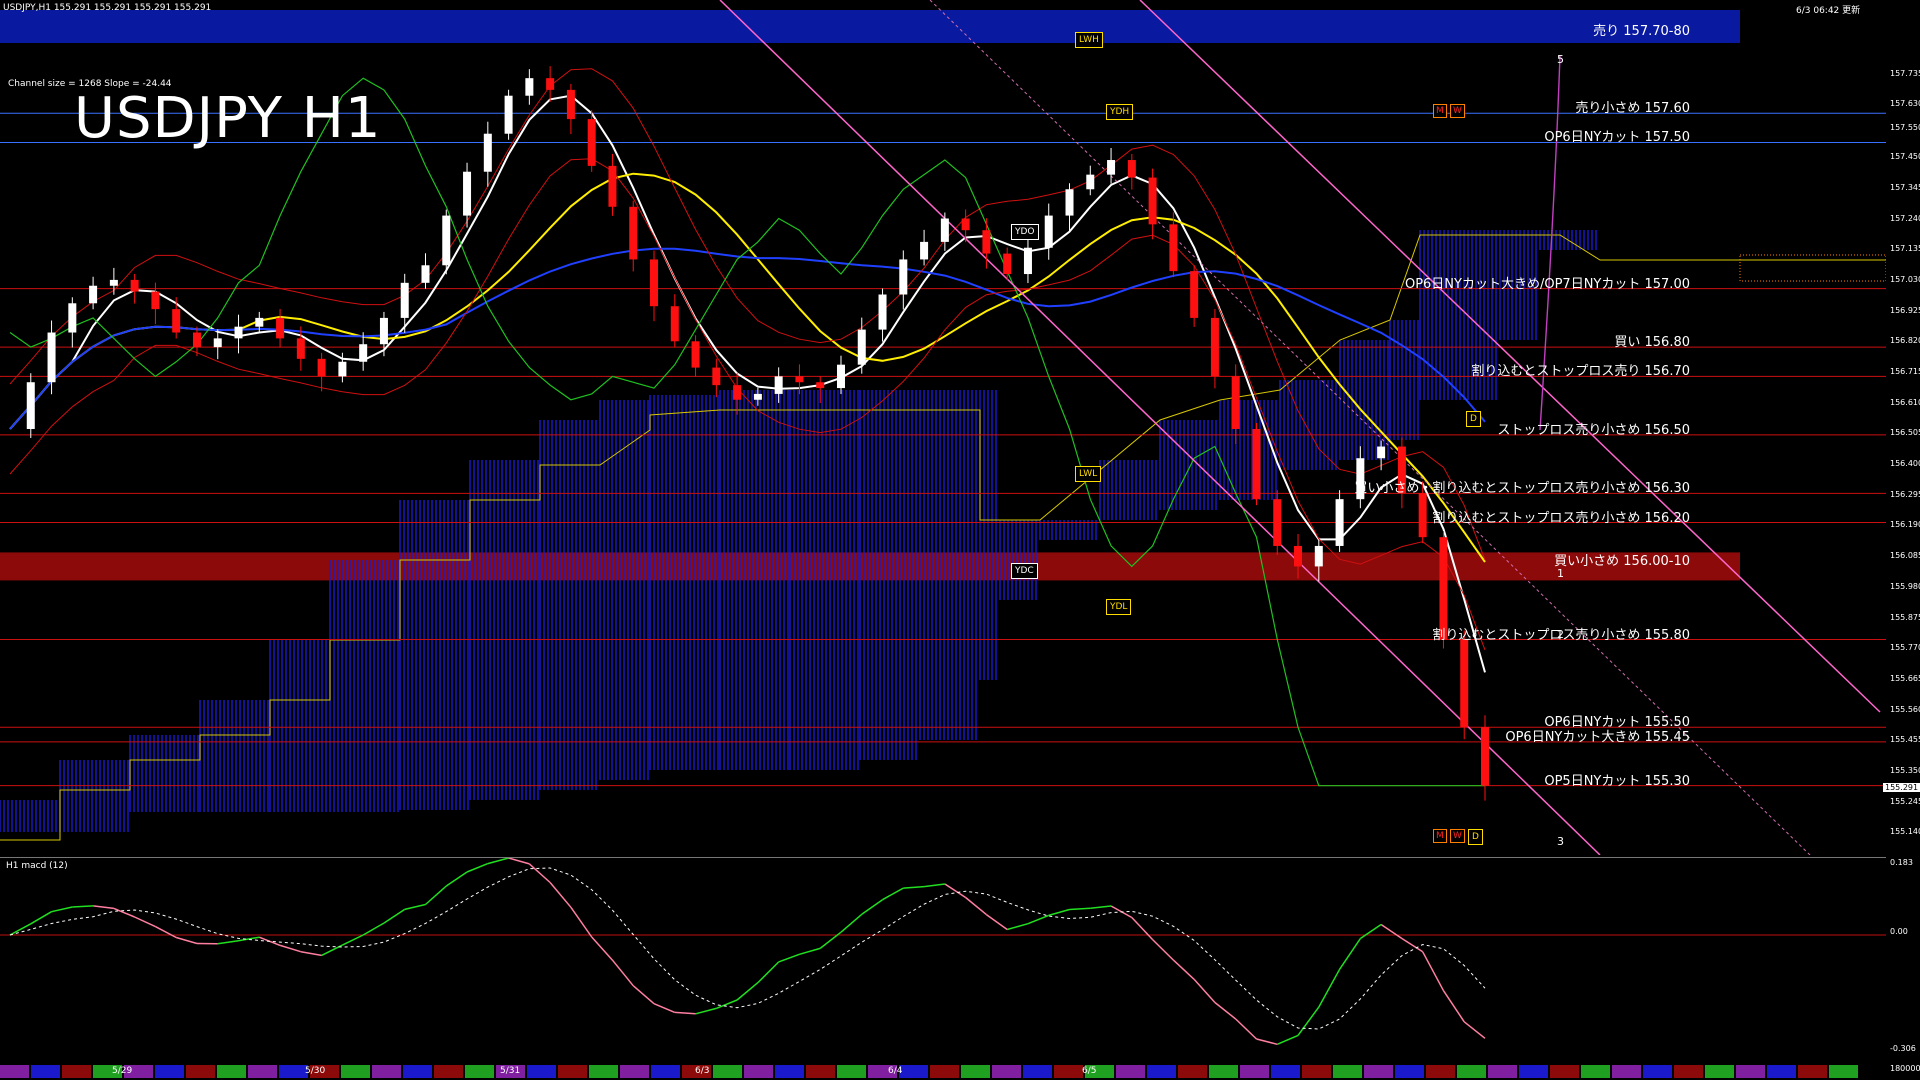 This screenshot has height=1080, width=1920. Describe the element at coordinates (1522, 489) in the screenshot. I see `level-label-7: 買い小さめ・割り込むとストップロス売り小さめ 156.30` at that location.